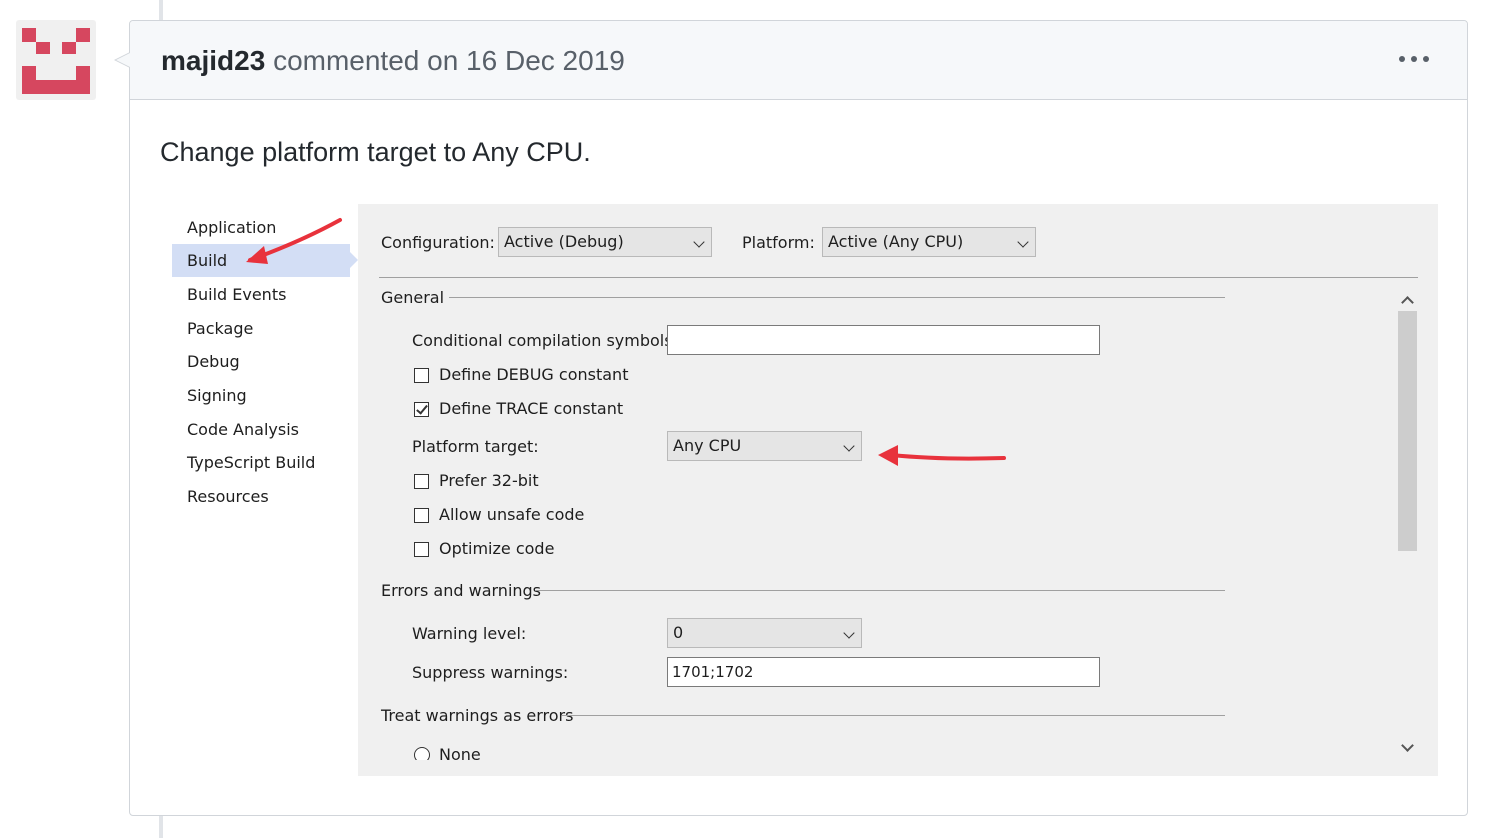 The width and height of the screenshot is (1494, 838). I want to click on author-link: majid23, so click(213, 60).